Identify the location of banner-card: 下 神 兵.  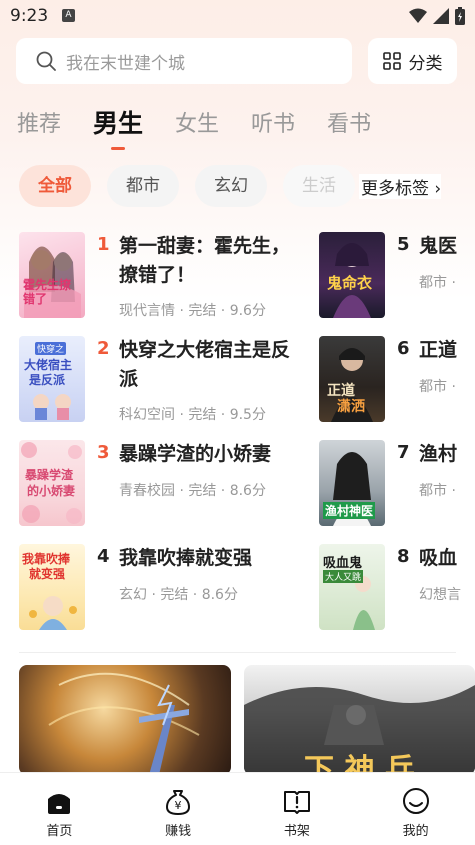
(359, 720).